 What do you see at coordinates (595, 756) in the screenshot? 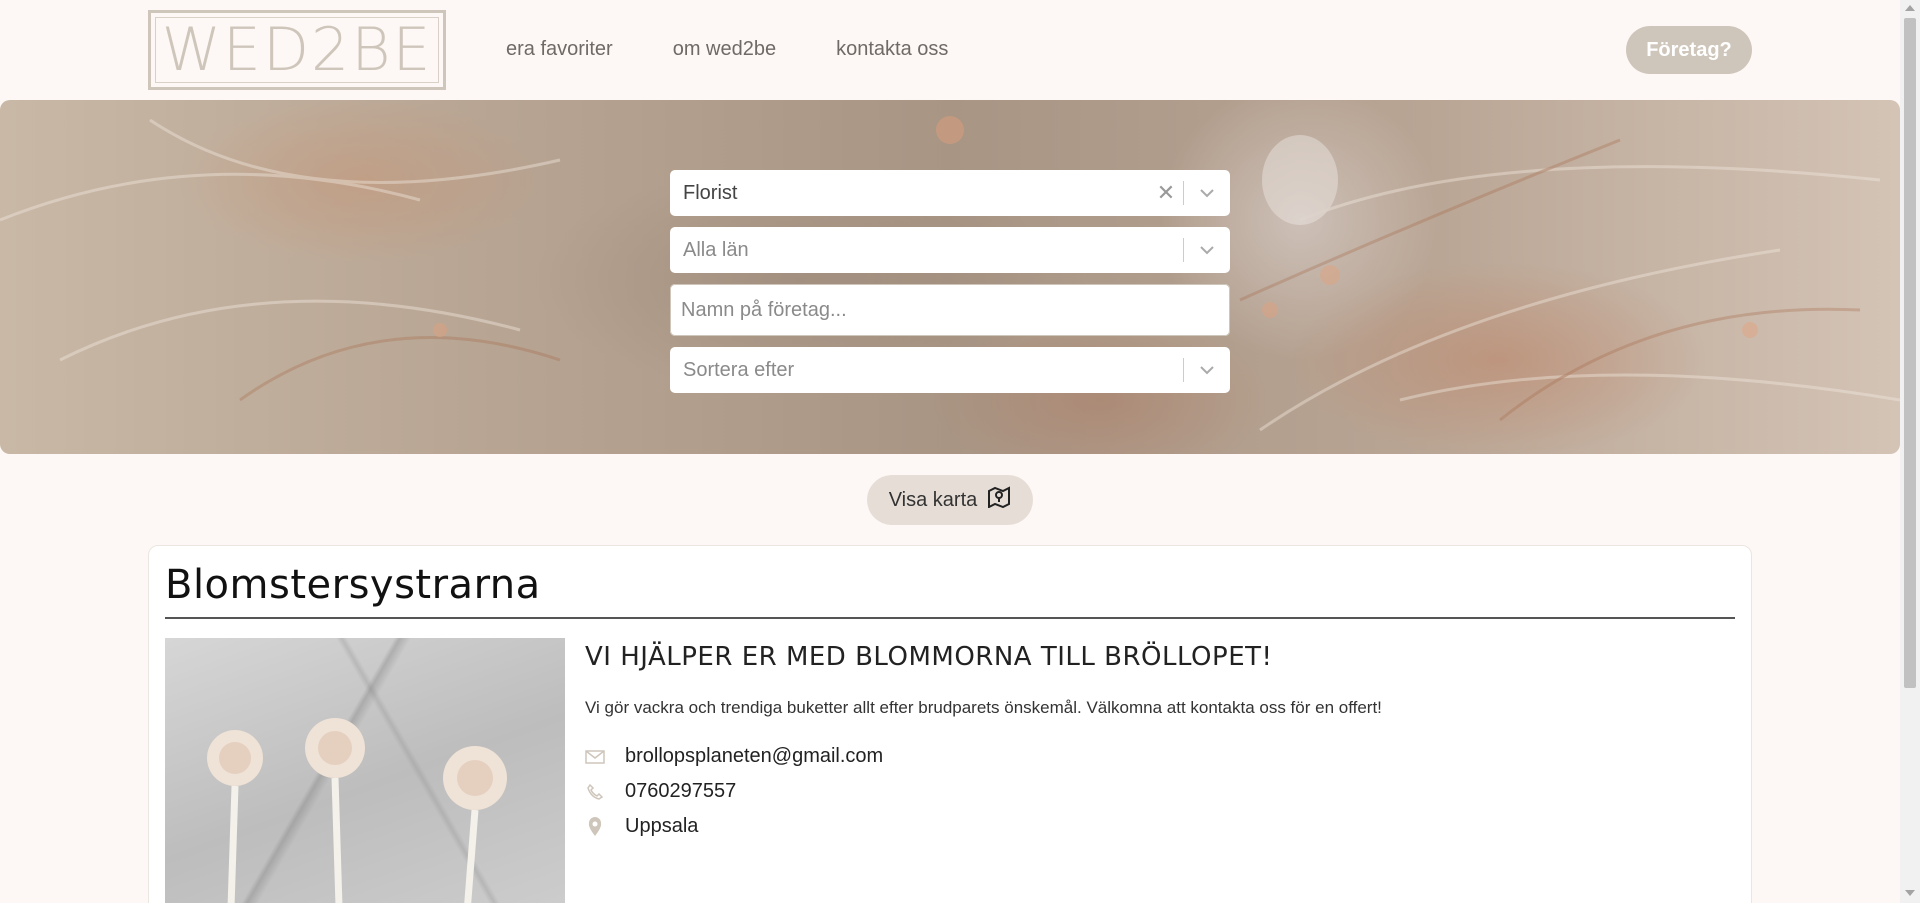
I see `mail-icon` at bounding box center [595, 756].